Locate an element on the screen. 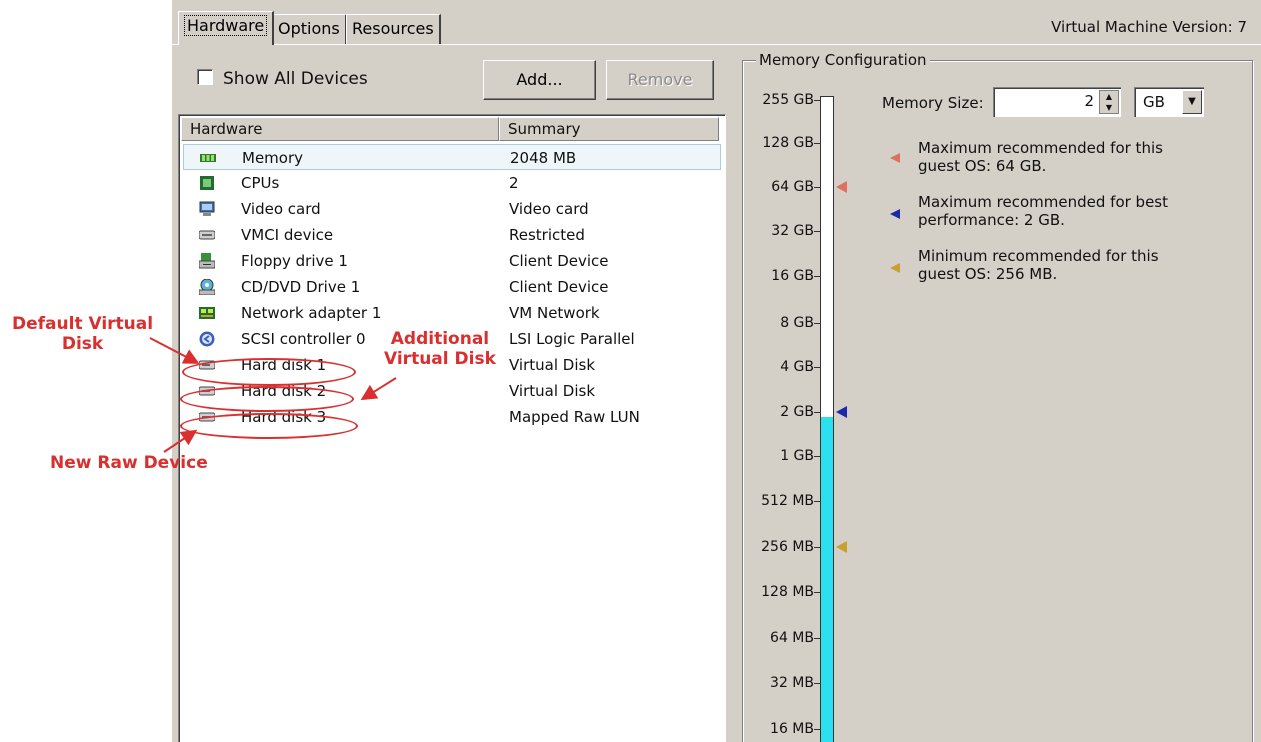 The height and width of the screenshot is (742, 1261). annotation-line: Default Virtual is located at coordinates (83, 324).